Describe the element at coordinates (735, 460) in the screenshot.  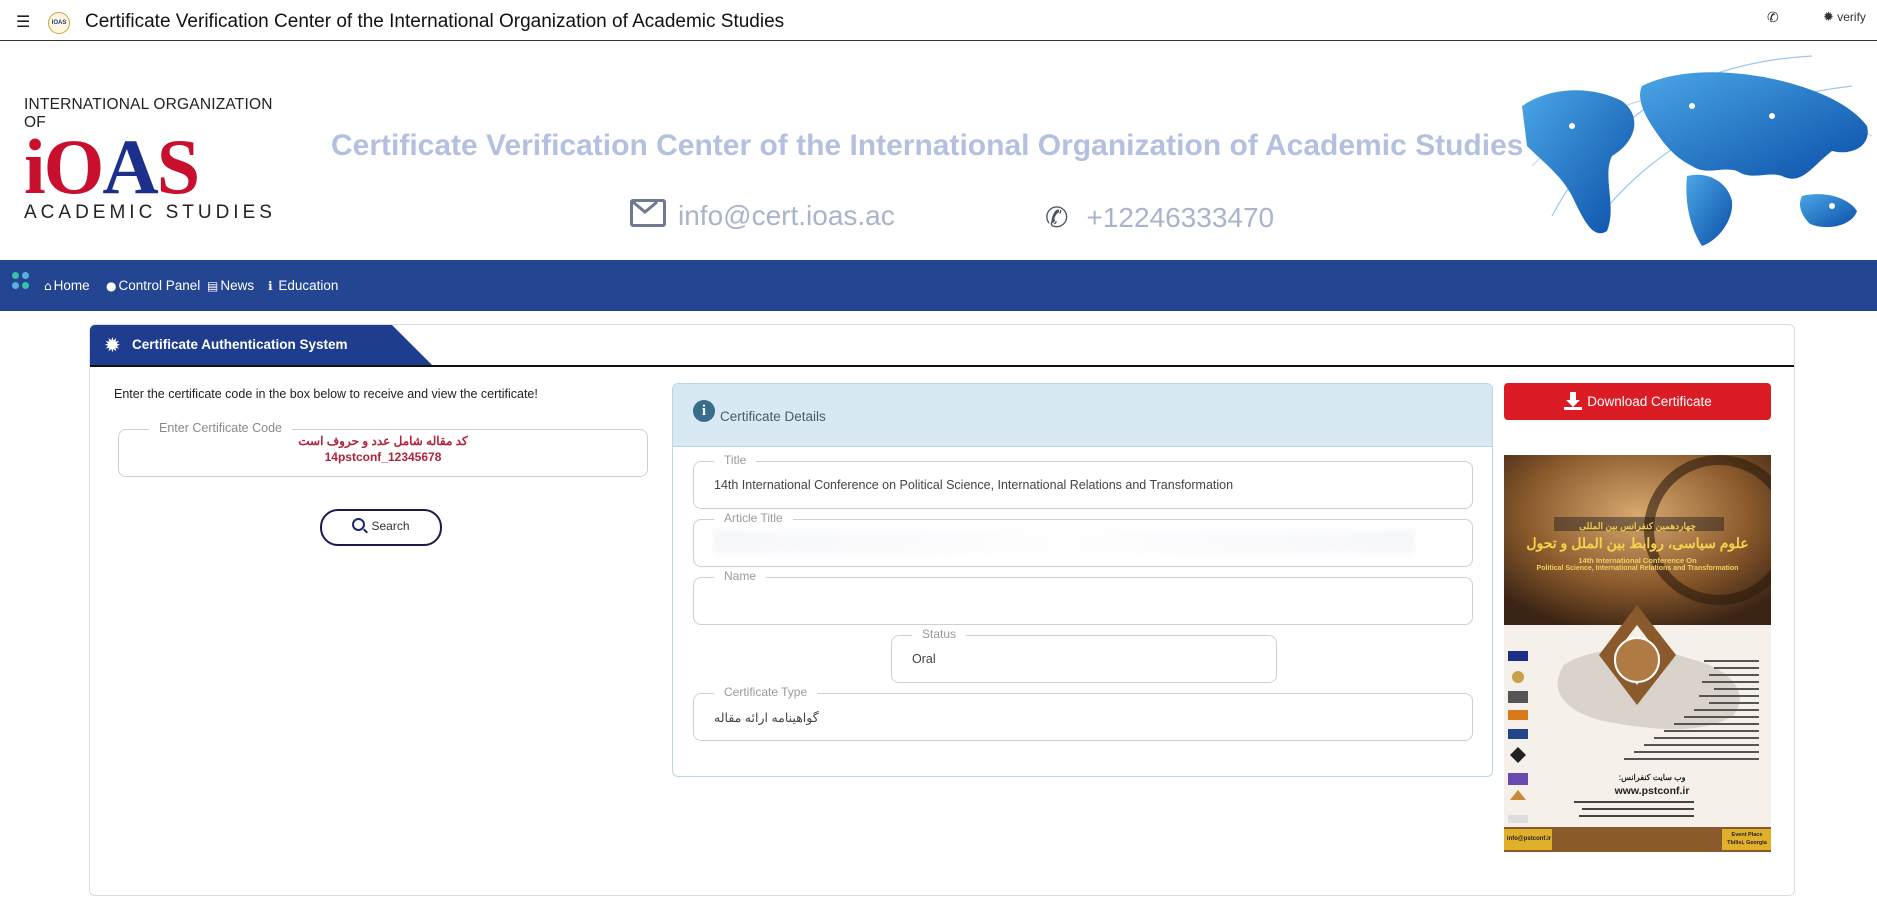
I see `title-legend: Title` at that location.